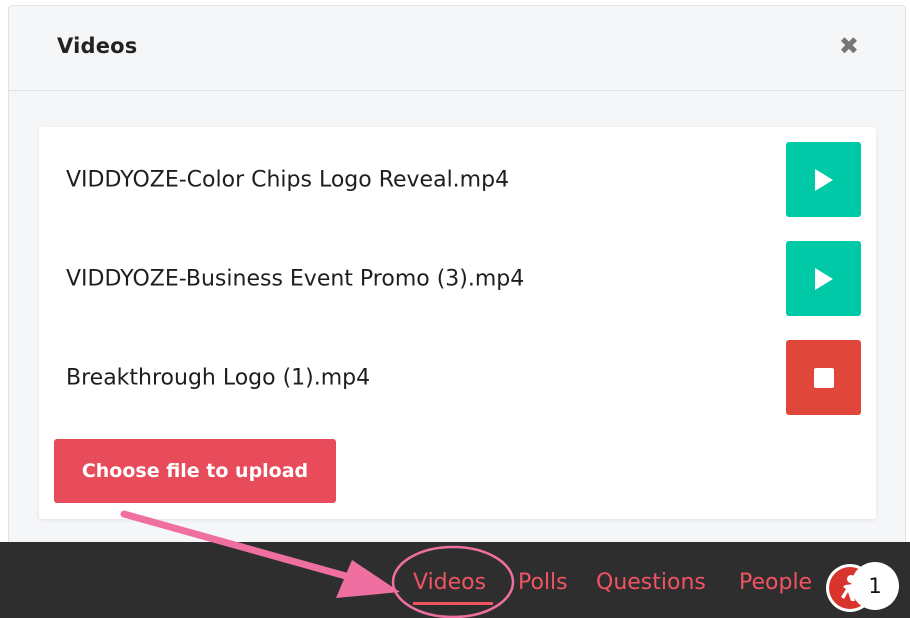 This screenshot has height=618, width=910. What do you see at coordinates (875, 586) in the screenshot?
I see `participant-count-badge: 1` at bounding box center [875, 586].